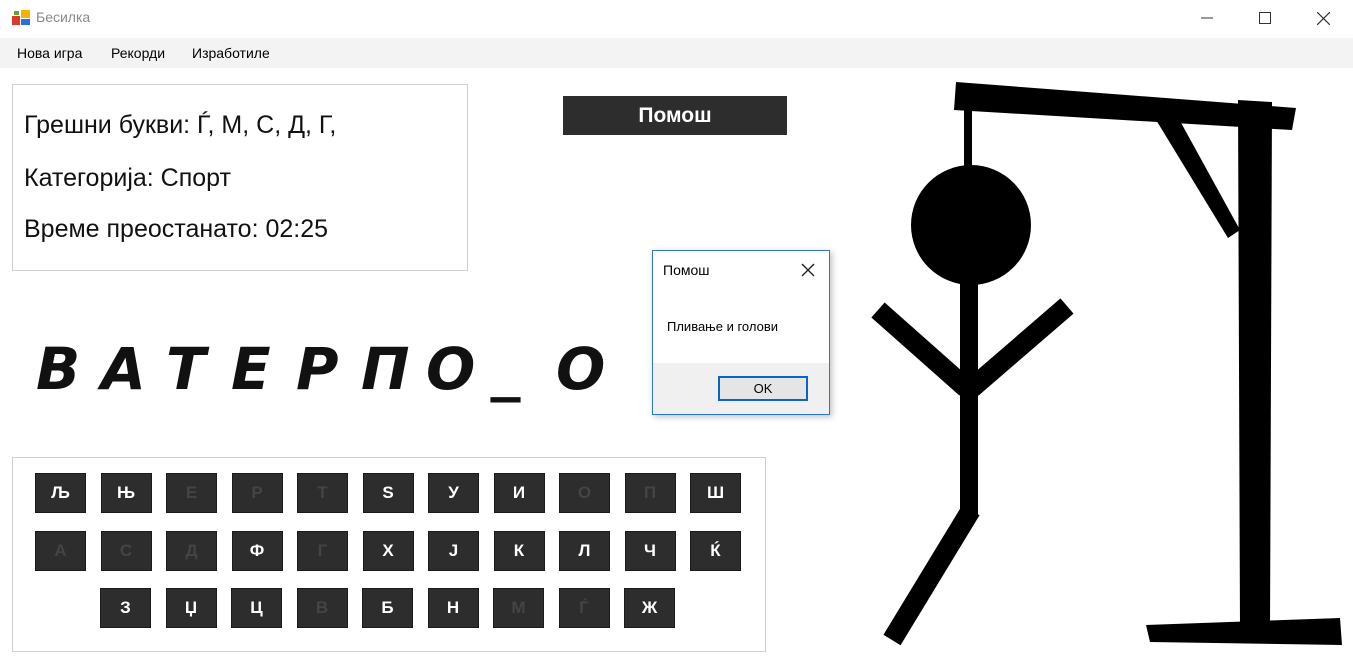  I want to click on letter-key: Д, so click(191, 551).